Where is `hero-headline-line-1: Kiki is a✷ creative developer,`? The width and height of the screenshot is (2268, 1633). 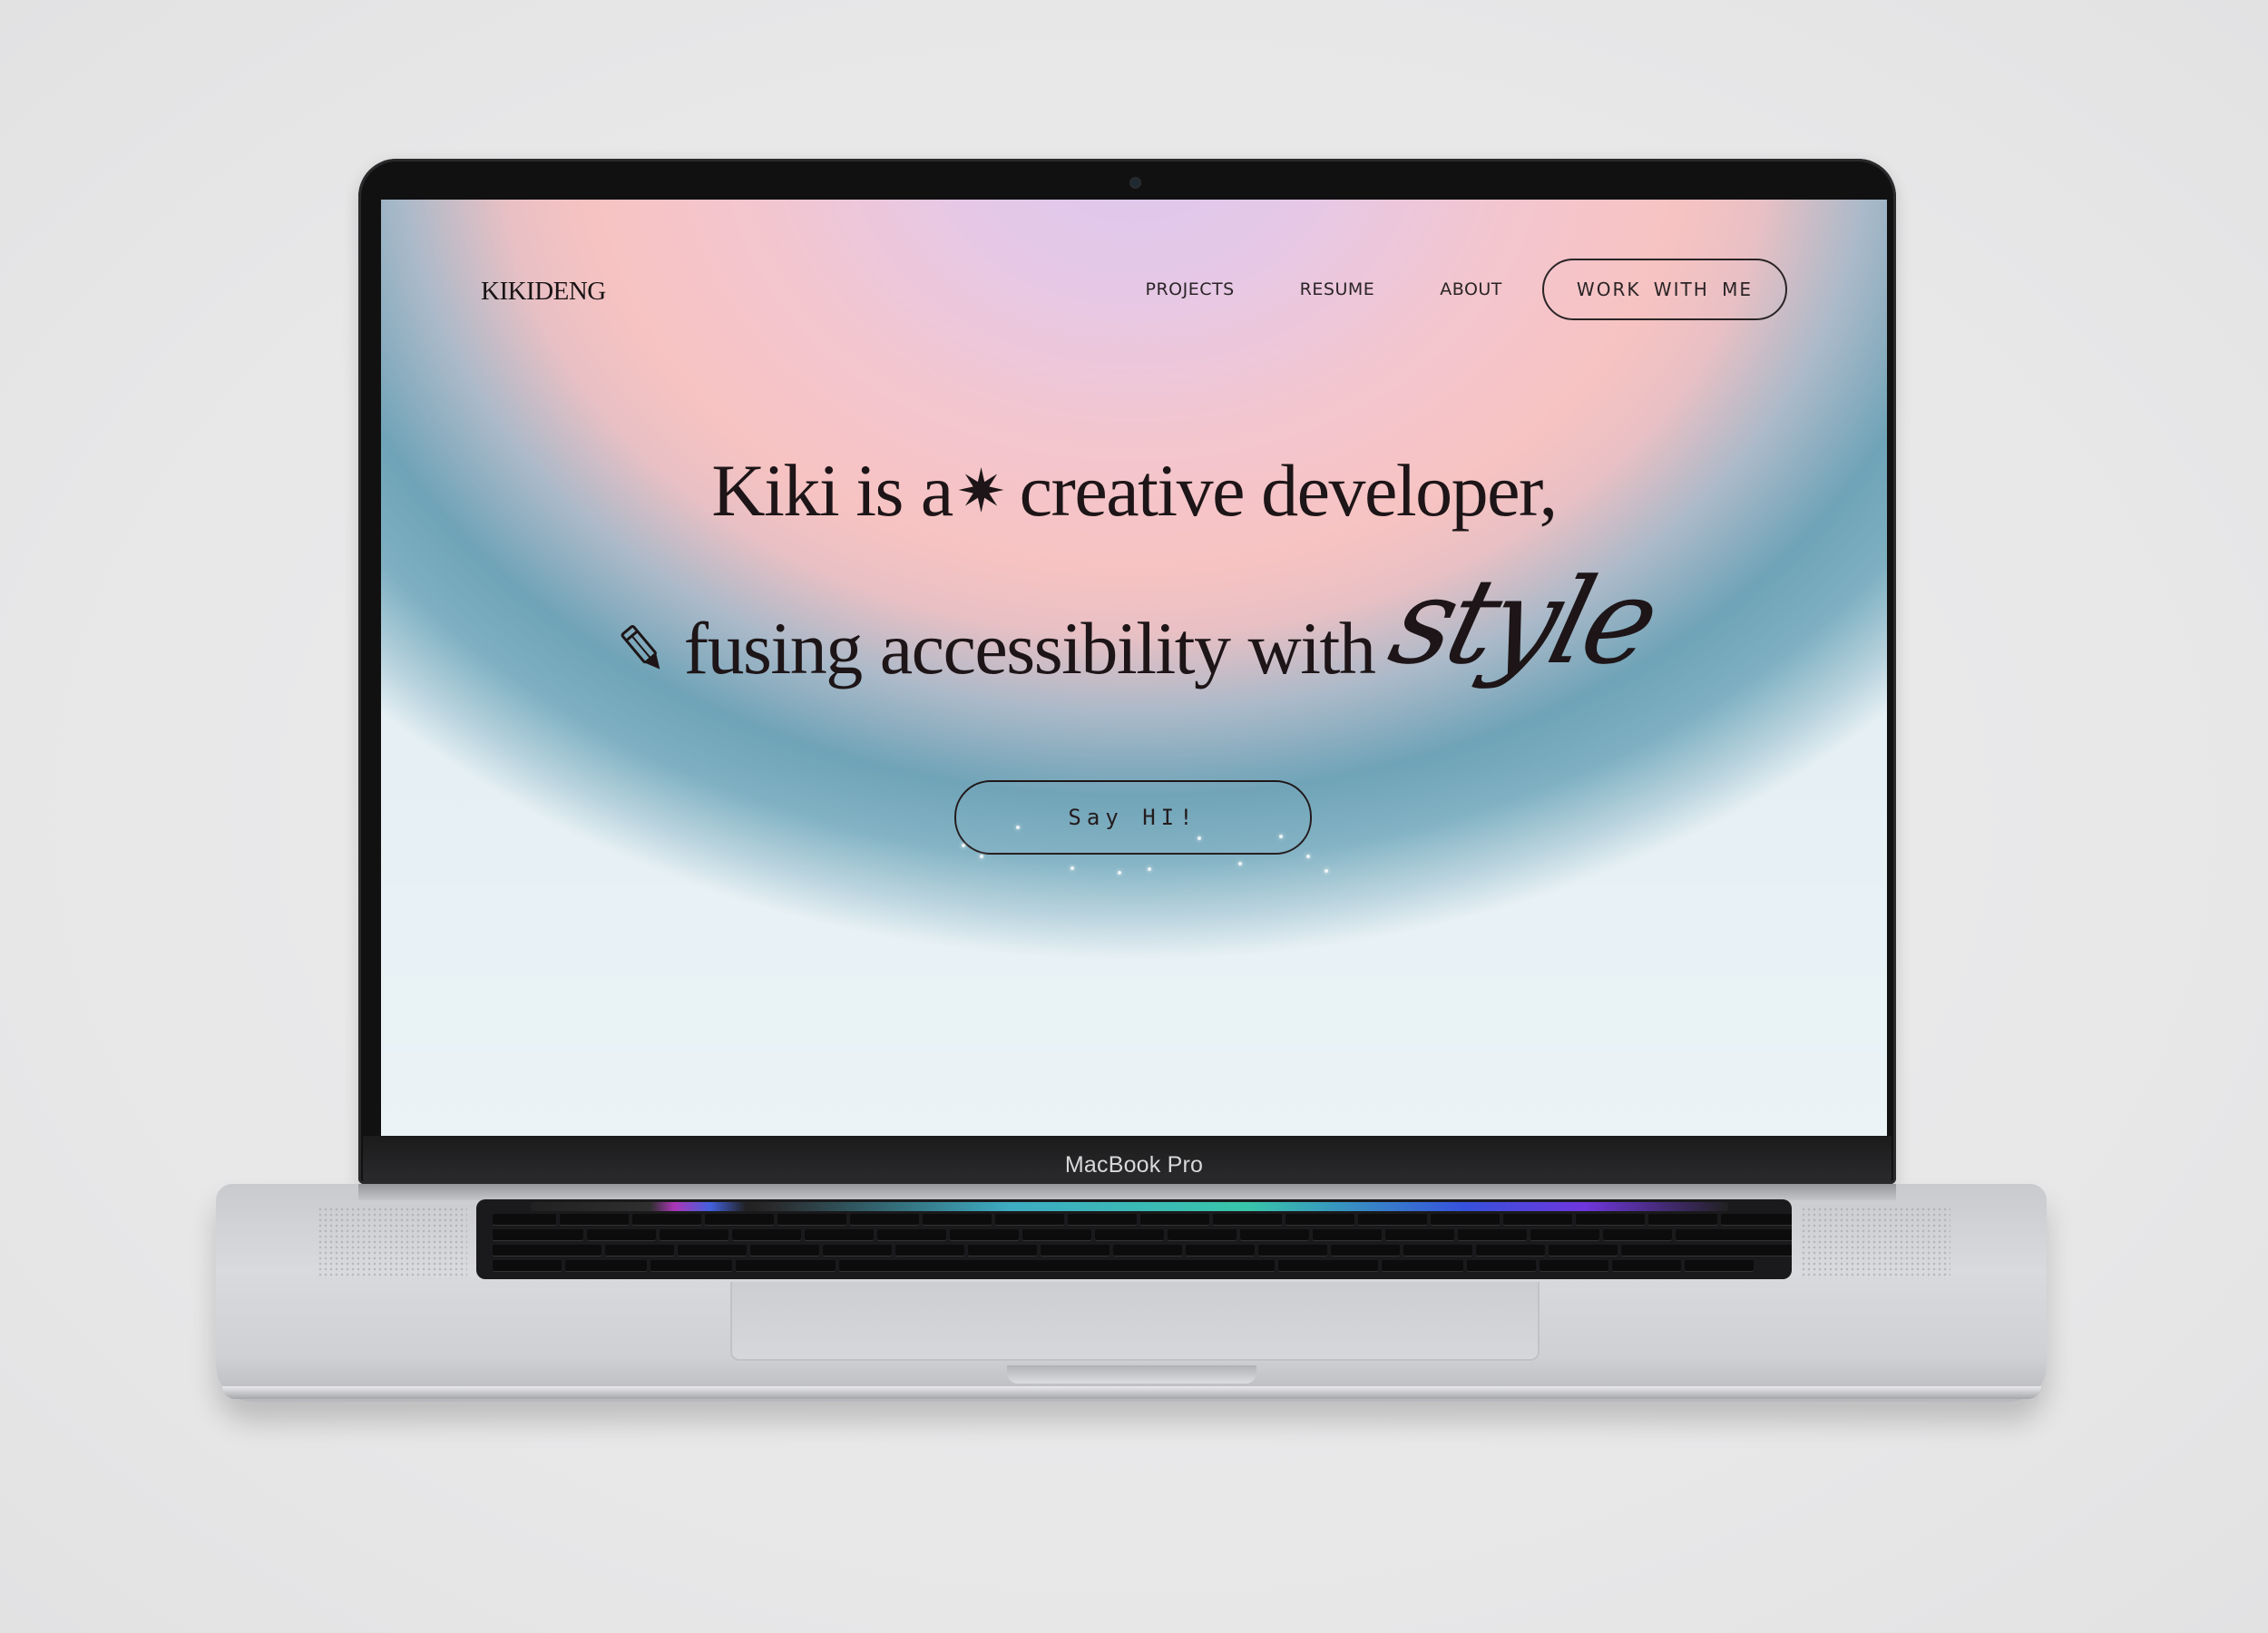 hero-headline-line-1: Kiki is a✷ creative developer, is located at coordinates (1134, 491).